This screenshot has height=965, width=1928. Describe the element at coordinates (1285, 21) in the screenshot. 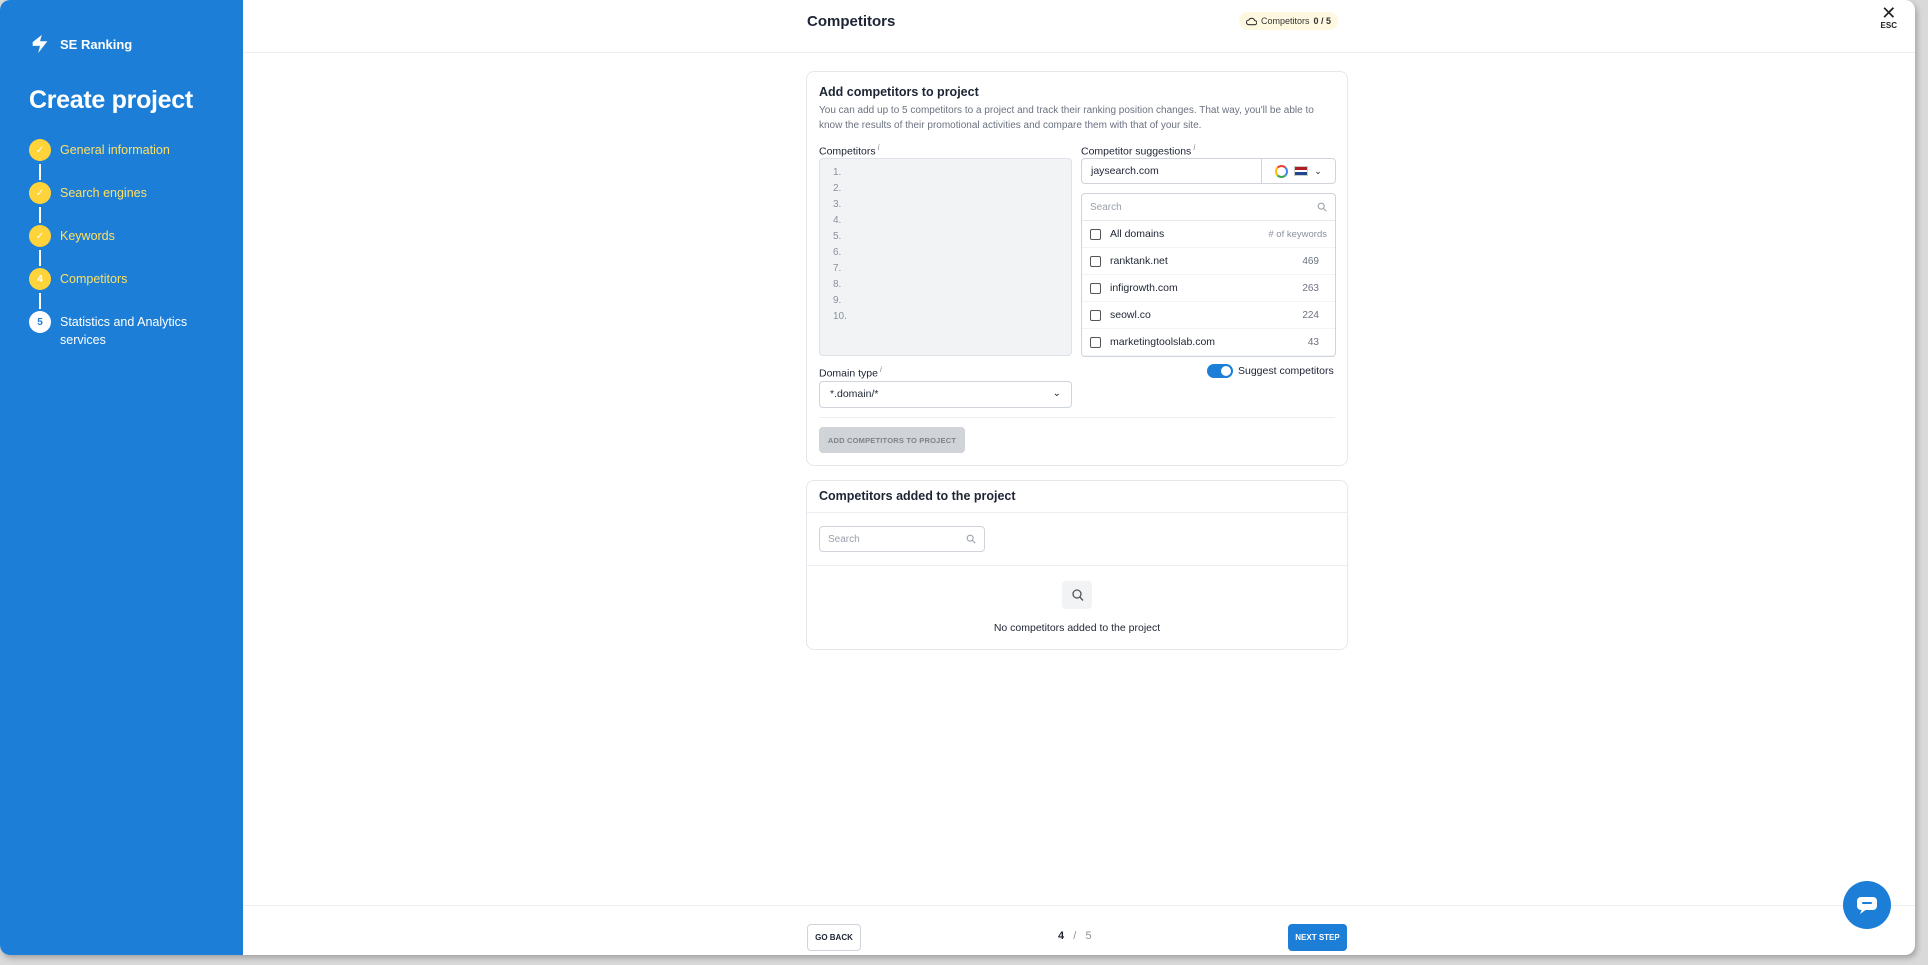

I see `badge-label: Competitors` at that location.